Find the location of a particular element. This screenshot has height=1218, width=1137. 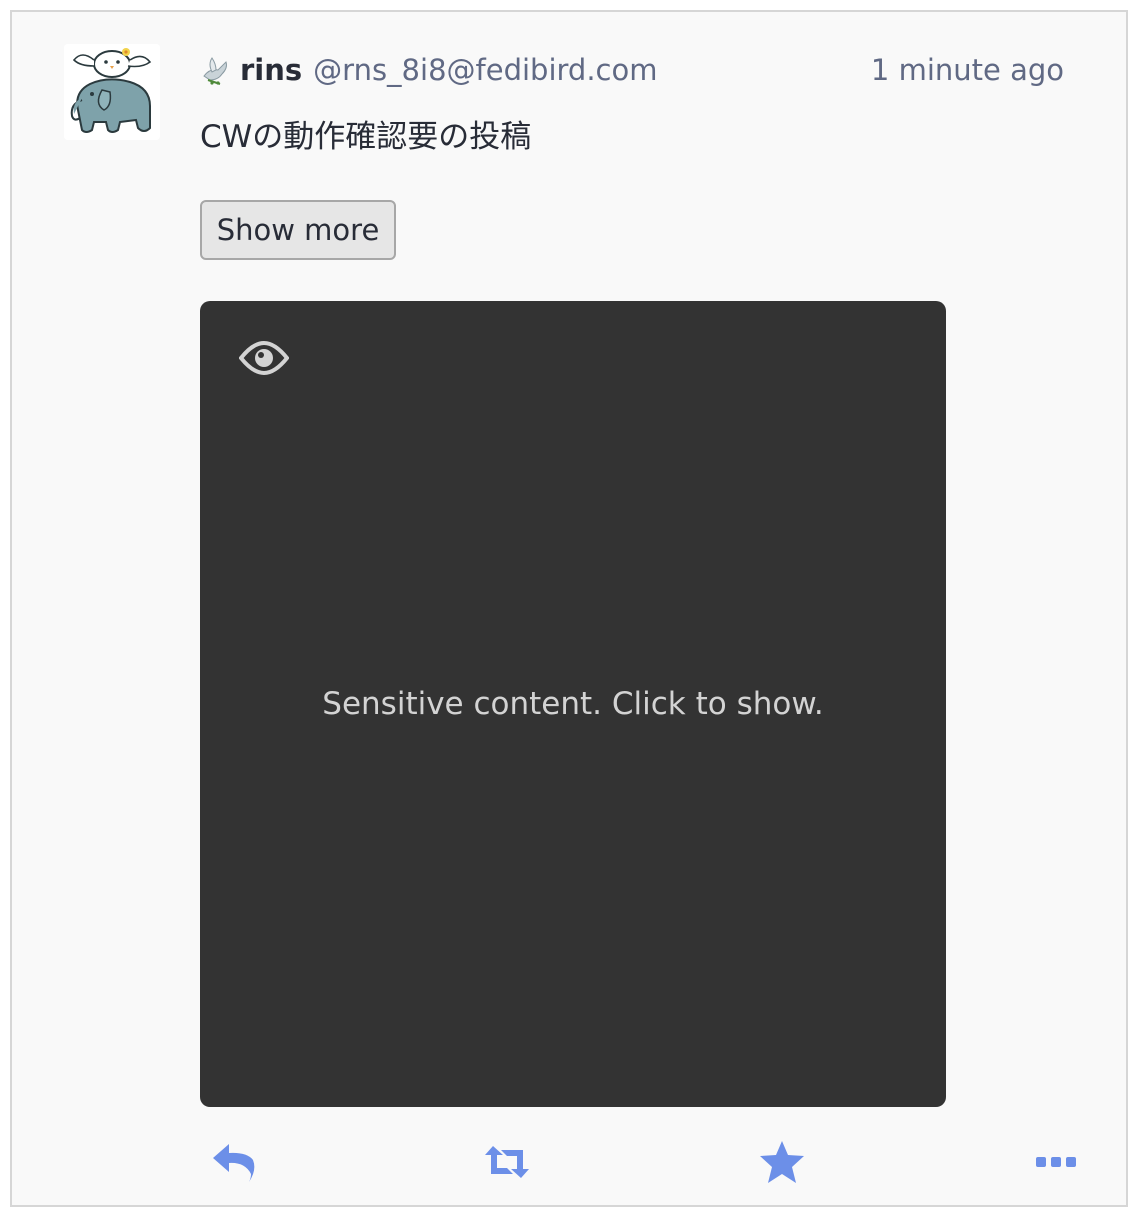

avatar is located at coordinates (112, 92).